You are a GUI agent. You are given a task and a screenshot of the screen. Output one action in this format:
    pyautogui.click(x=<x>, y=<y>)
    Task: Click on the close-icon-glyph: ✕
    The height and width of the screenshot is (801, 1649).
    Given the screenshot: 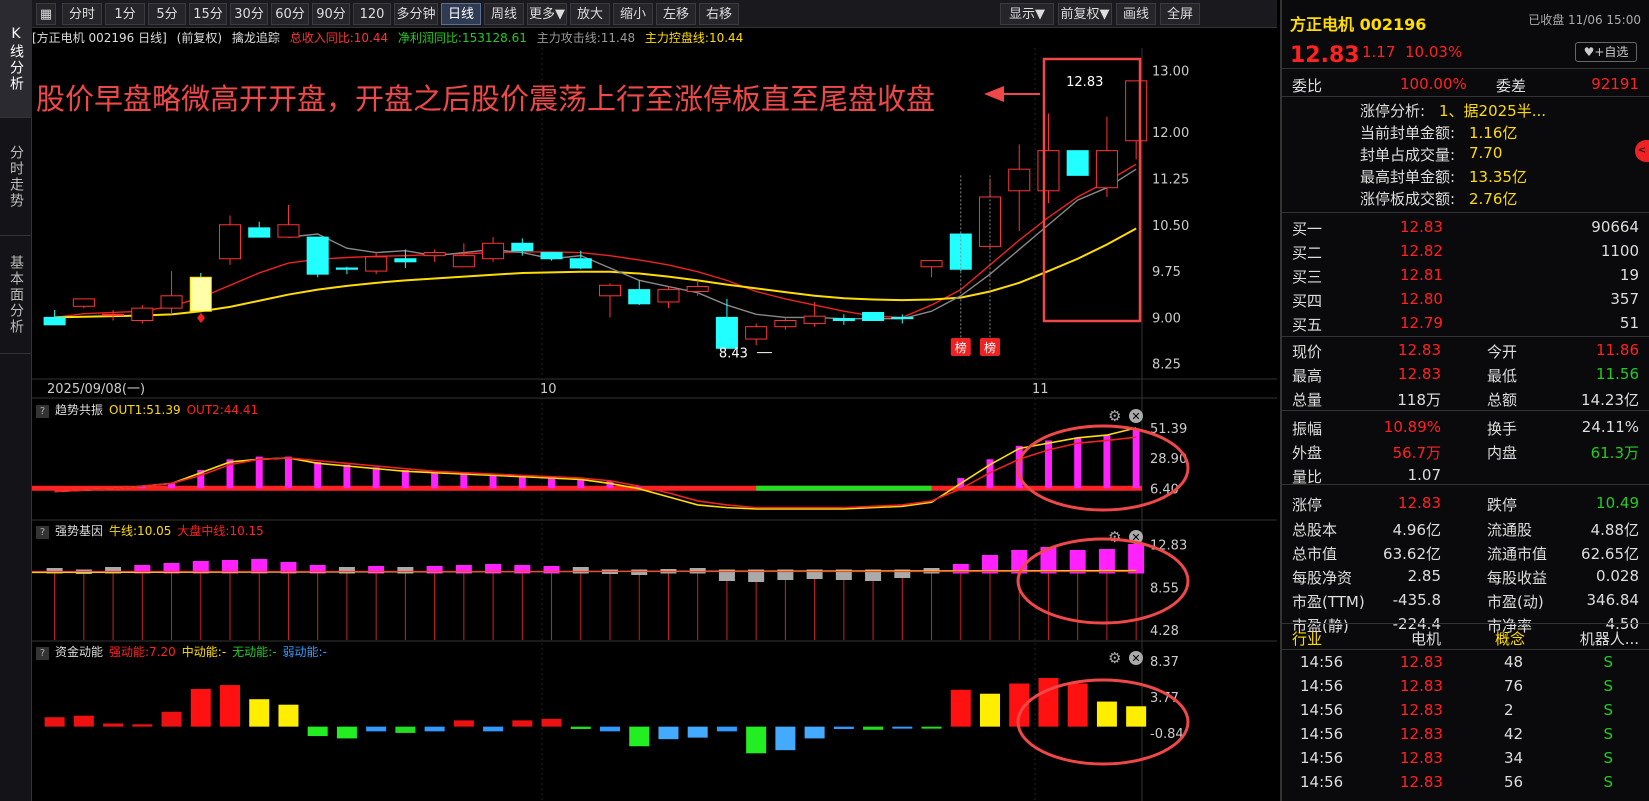 What is the action you would take?
    pyautogui.click(x=1135, y=416)
    